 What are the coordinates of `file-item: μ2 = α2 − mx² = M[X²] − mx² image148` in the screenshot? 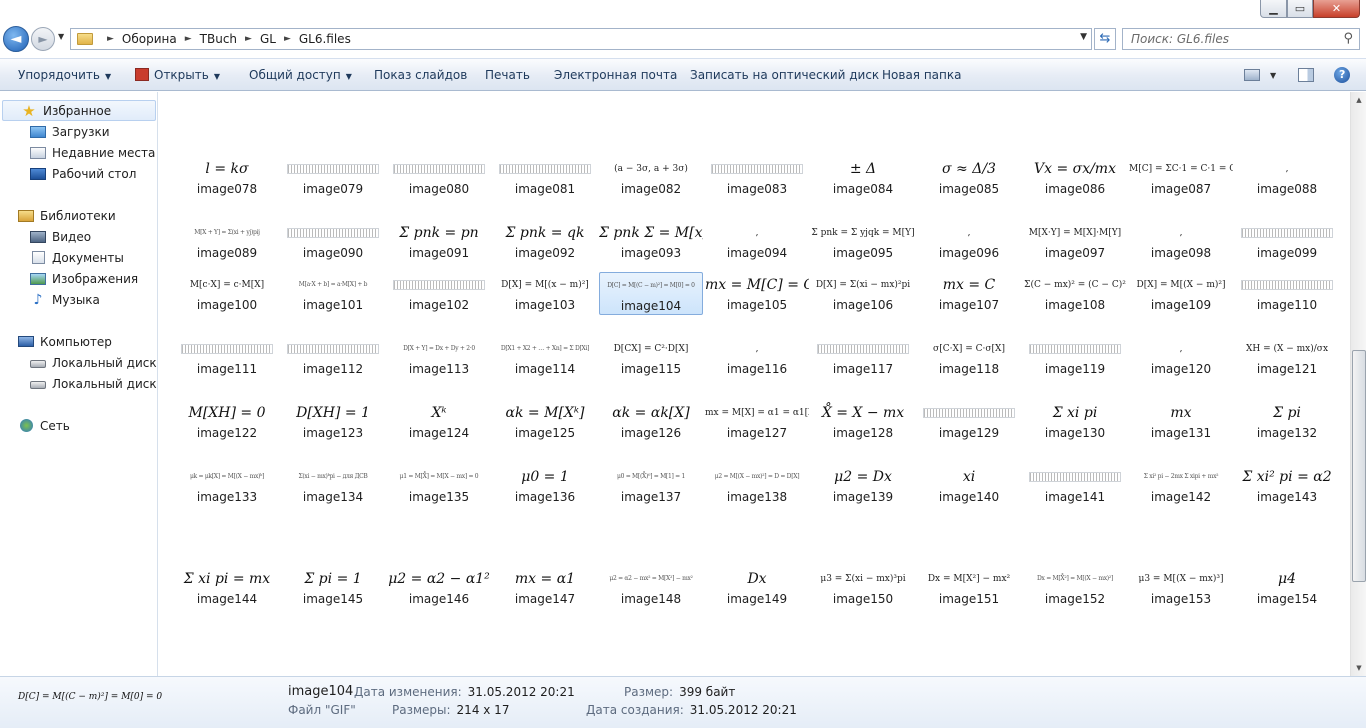 It's located at (651, 586).